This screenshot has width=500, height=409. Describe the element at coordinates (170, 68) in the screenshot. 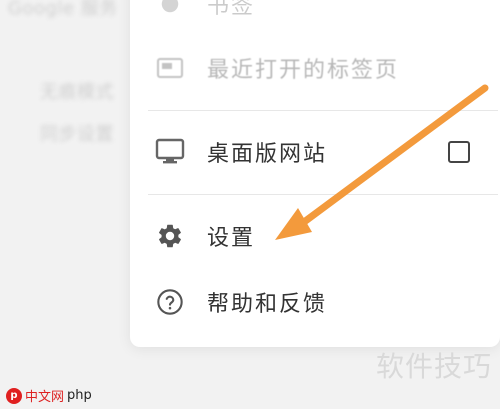

I see `recent-tabs-icon` at that location.